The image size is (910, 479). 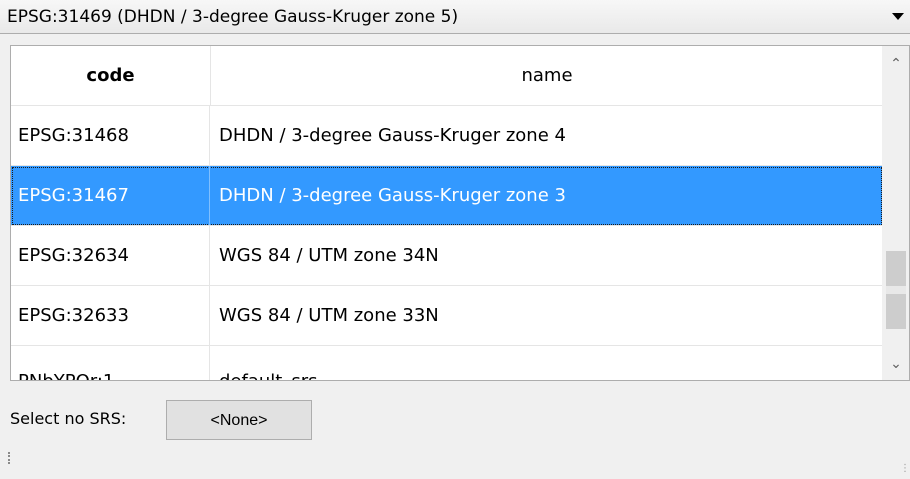 I want to click on cell-code: EPSG:31468, so click(x=110, y=135).